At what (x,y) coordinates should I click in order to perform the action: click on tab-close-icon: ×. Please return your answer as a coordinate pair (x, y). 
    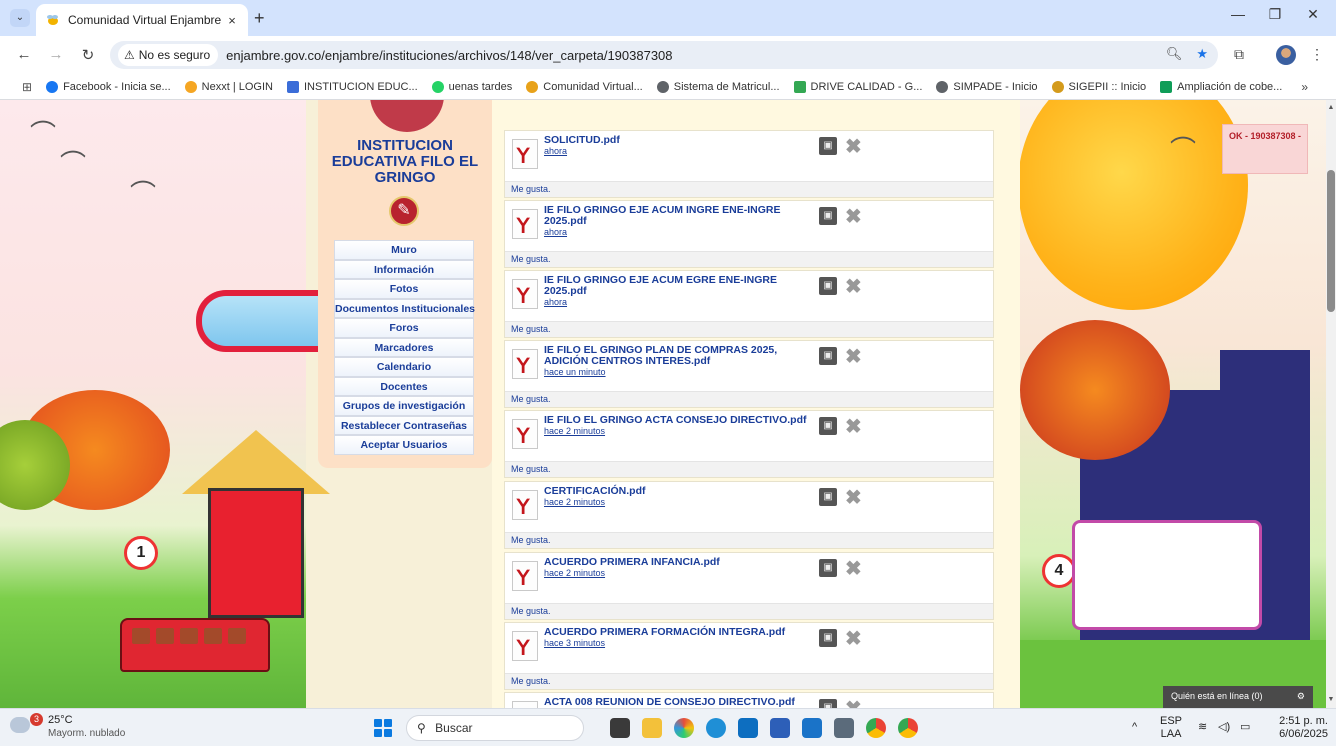
    Looking at the image, I should click on (232, 20).